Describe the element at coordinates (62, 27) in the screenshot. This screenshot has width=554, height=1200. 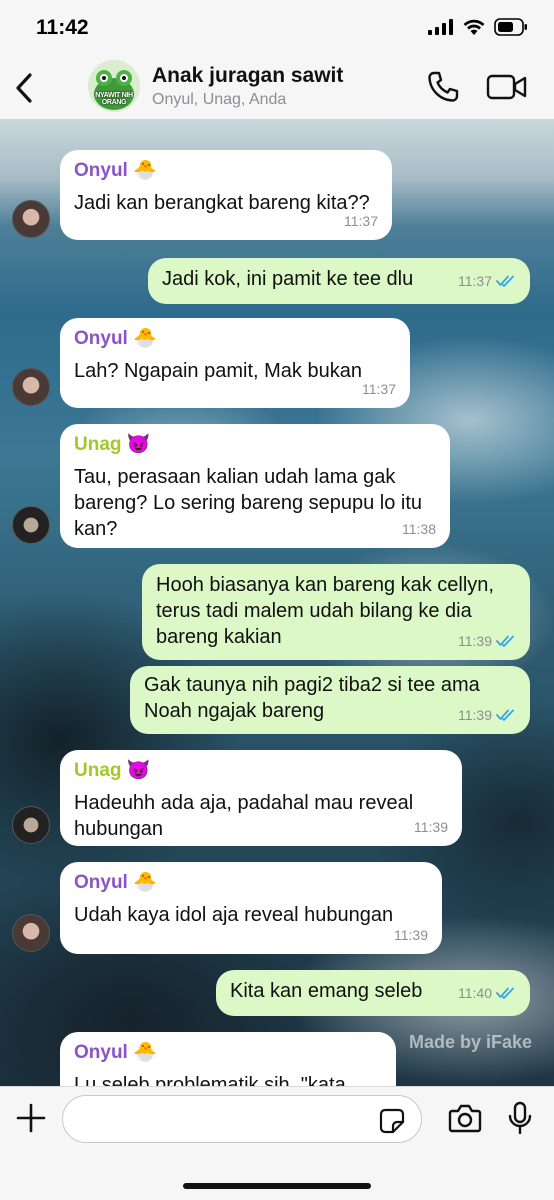
I see `status-time: 11:42` at that location.